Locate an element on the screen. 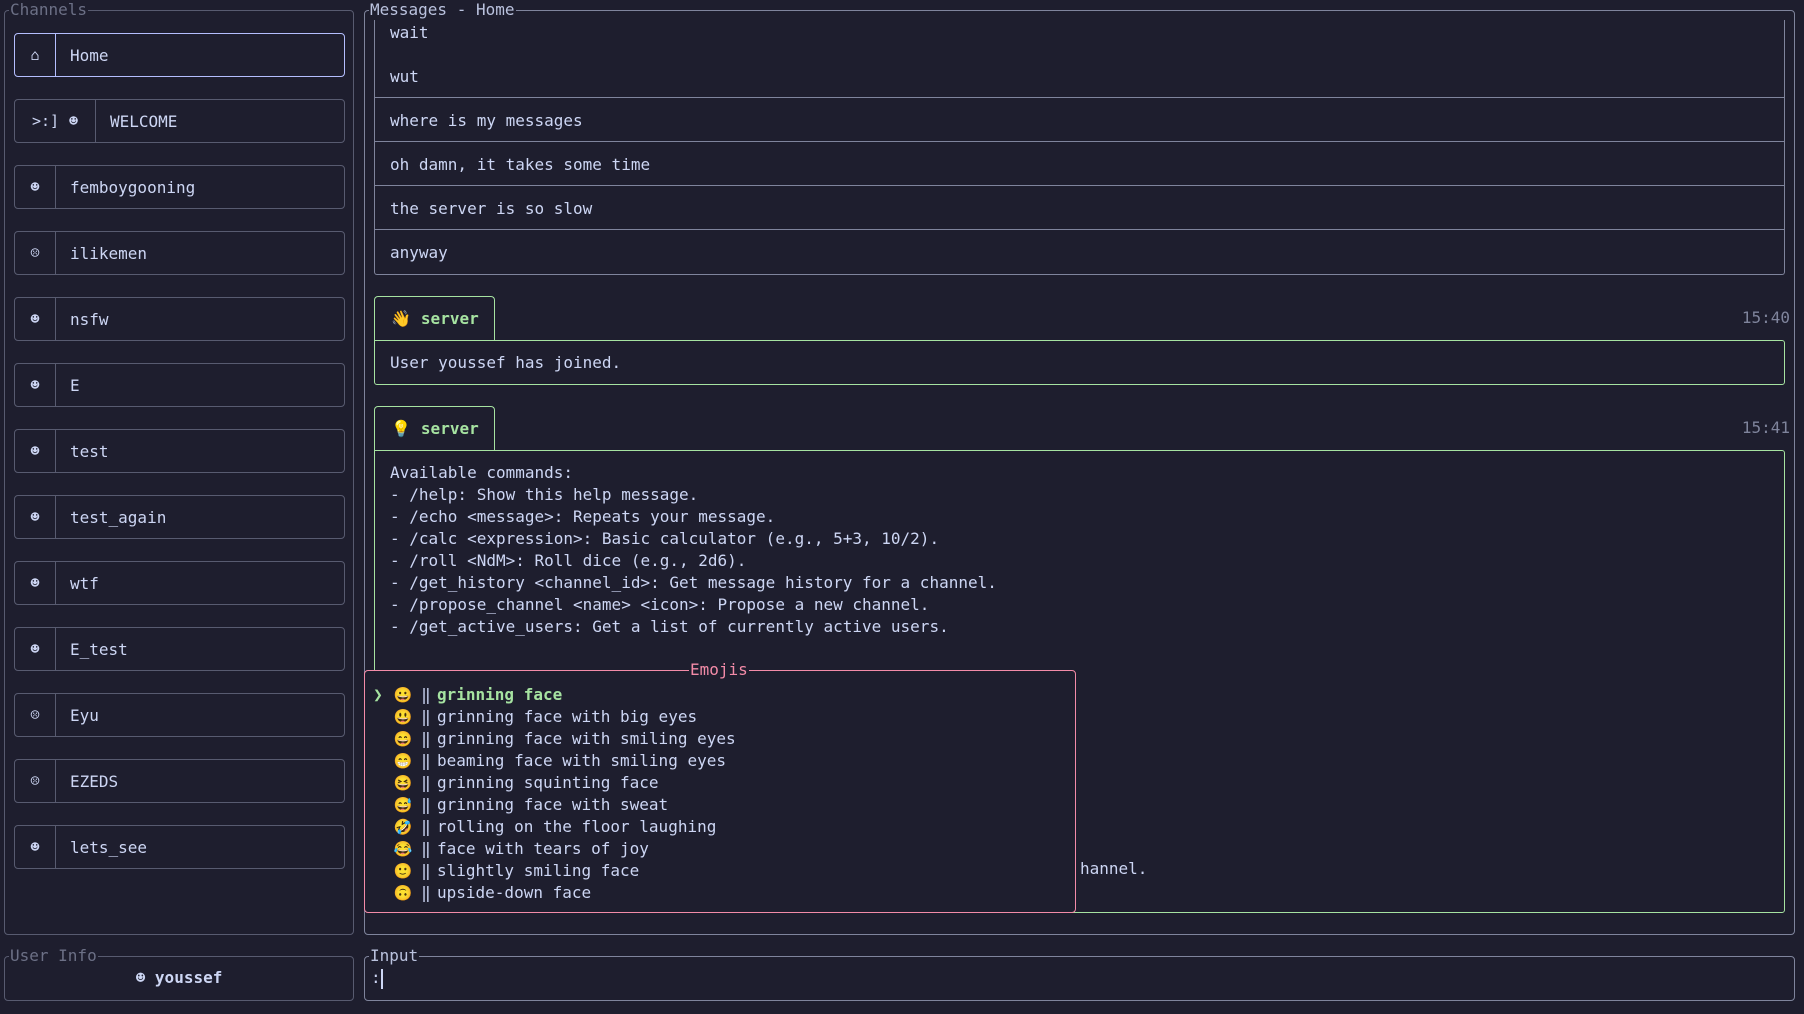 The image size is (1804, 1014). channel-item: ☻ test_again is located at coordinates (179, 517).